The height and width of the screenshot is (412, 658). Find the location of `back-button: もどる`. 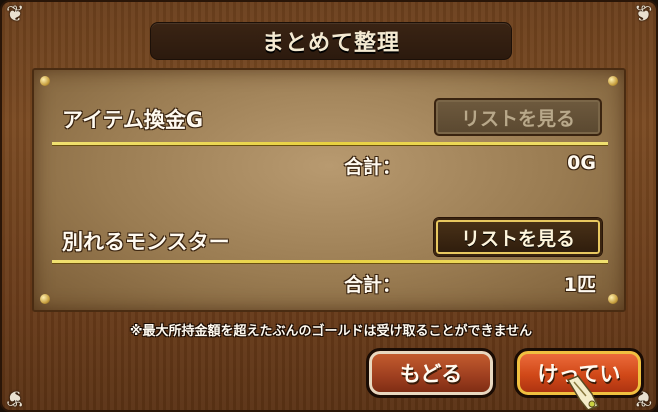

back-button: もどる is located at coordinates (431, 373).